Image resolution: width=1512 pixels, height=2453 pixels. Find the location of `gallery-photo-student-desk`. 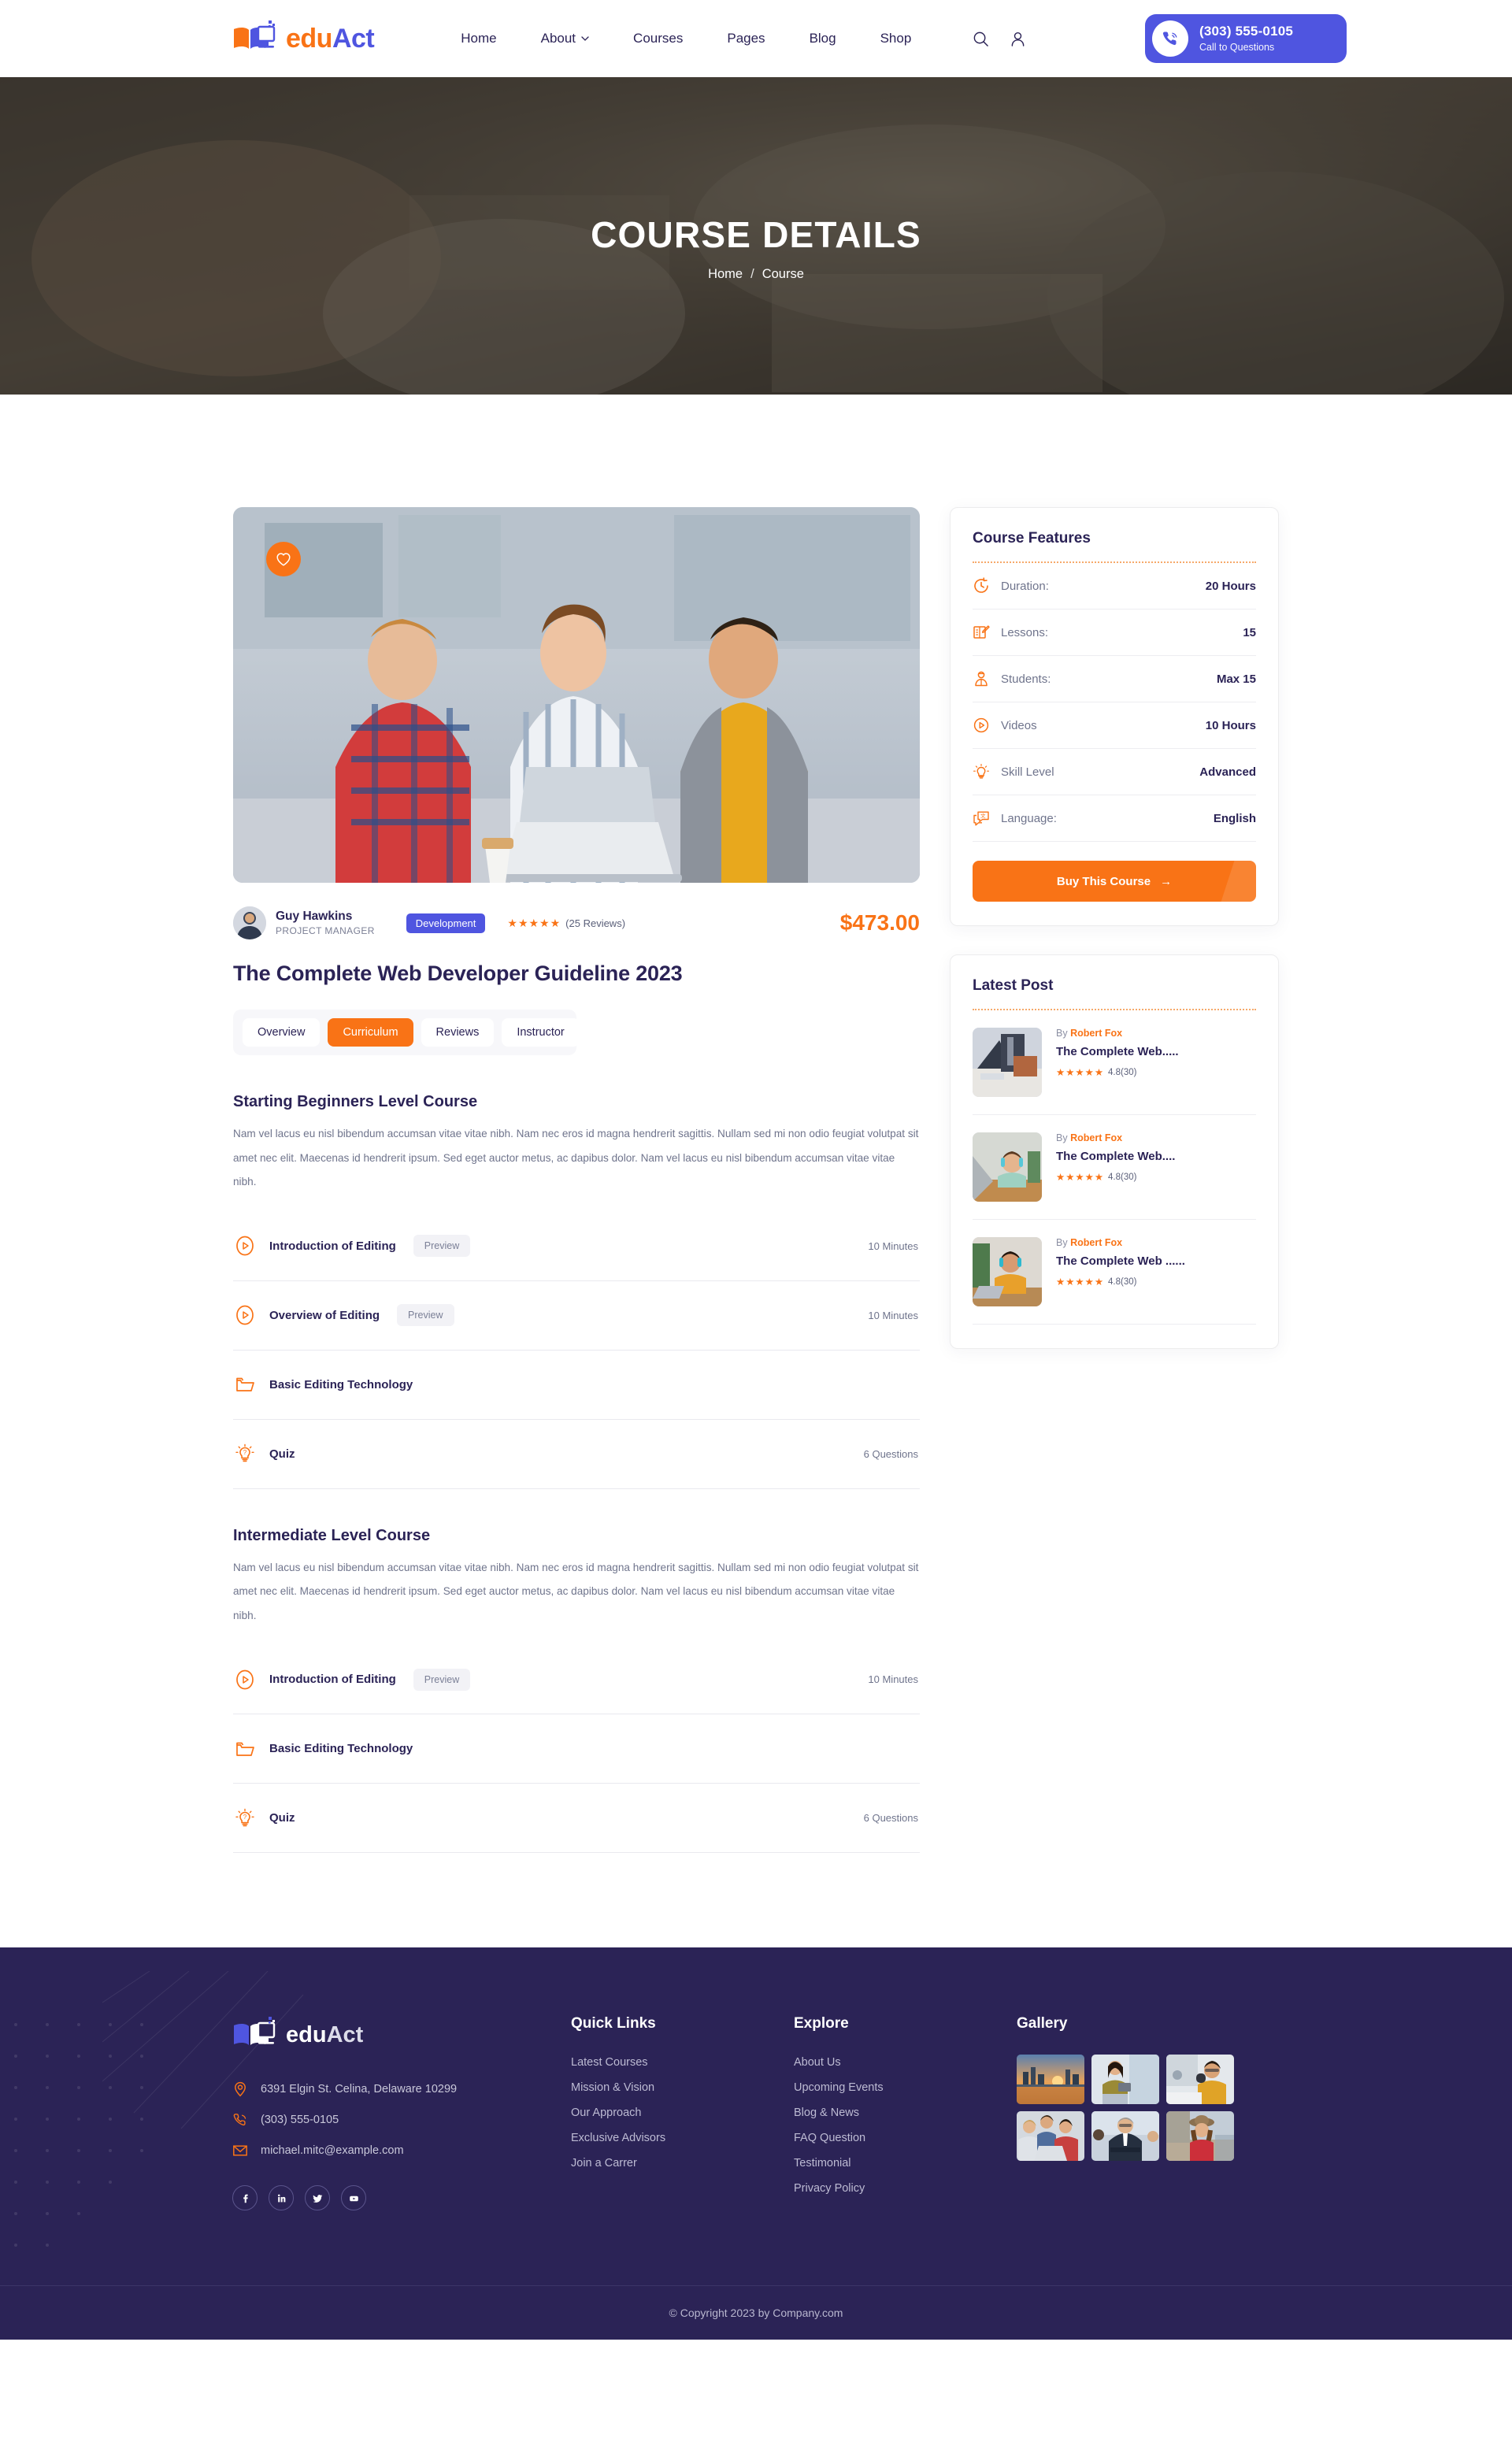

gallery-photo-student-desk is located at coordinates (1200, 2080).